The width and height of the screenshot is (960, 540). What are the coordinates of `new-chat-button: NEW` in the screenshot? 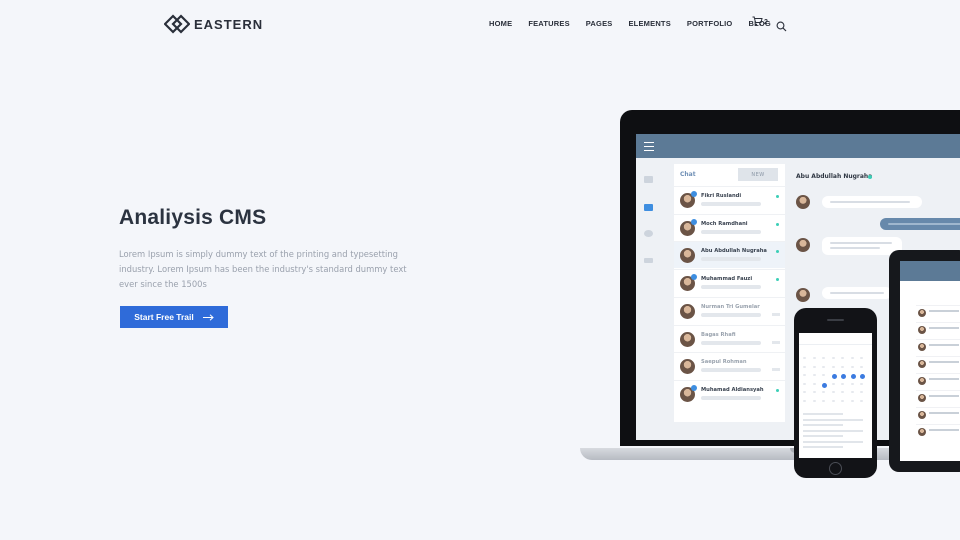 It's located at (758, 174).